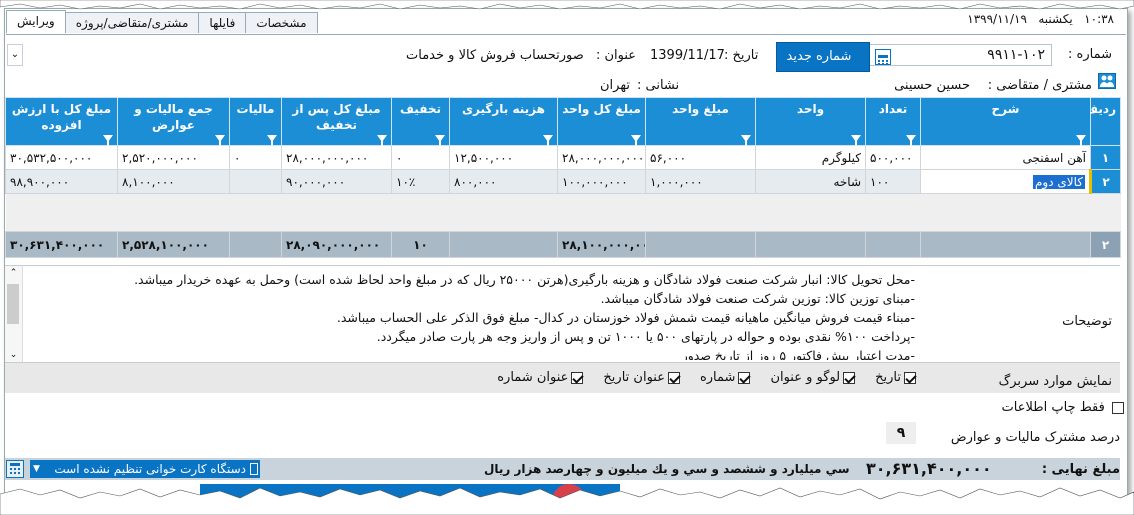 The image size is (1134, 515). Describe the element at coordinates (420, 244) in the screenshot. I see `total-discount: ۱۰` at that location.